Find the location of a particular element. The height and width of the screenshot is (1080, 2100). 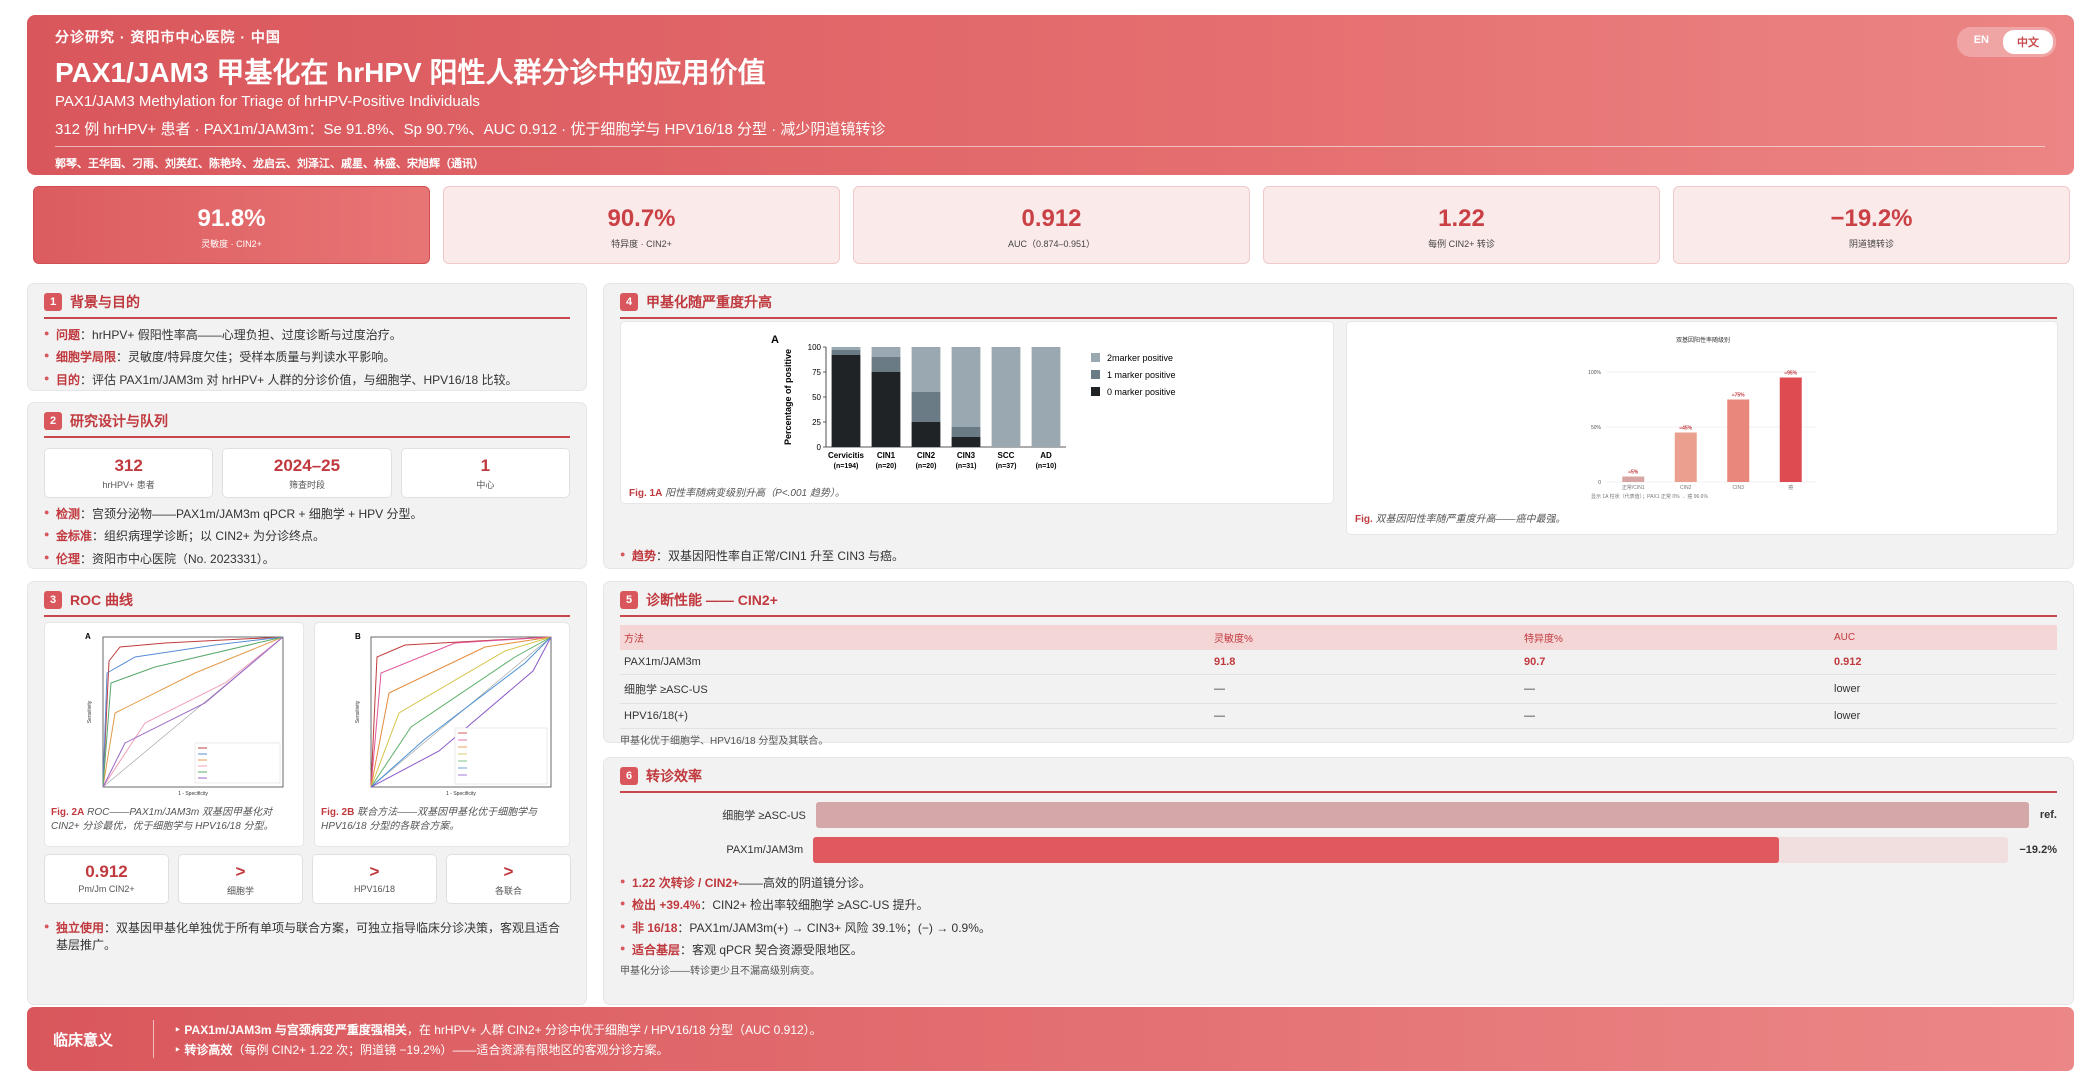

kpi-label: 特异度 · CIN2+ is located at coordinates (641, 244).